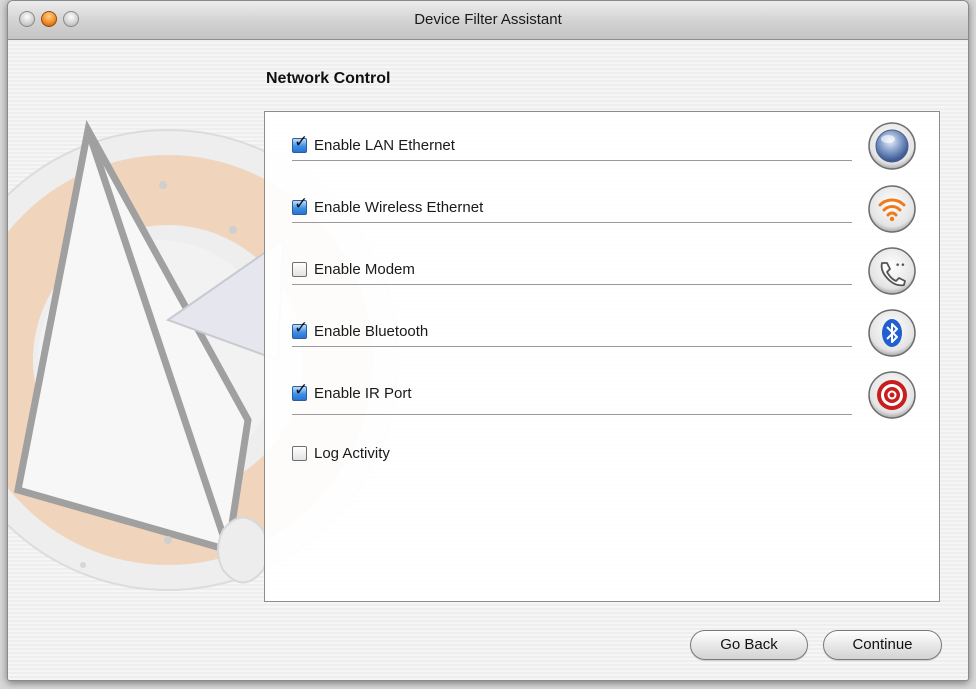 The width and height of the screenshot is (976, 689). Describe the element at coordinates (892, 271) in the screenshot. I see `modem-phone-icon: ••` at that location.